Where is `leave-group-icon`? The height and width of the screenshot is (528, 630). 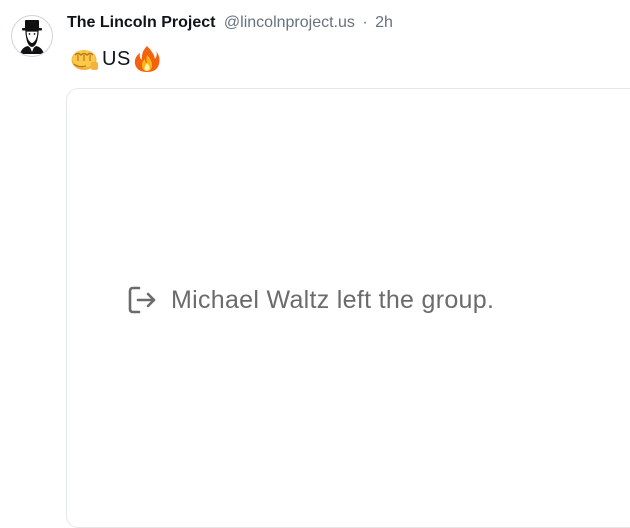 leave-group-icon is located at coordinates (142, 300).